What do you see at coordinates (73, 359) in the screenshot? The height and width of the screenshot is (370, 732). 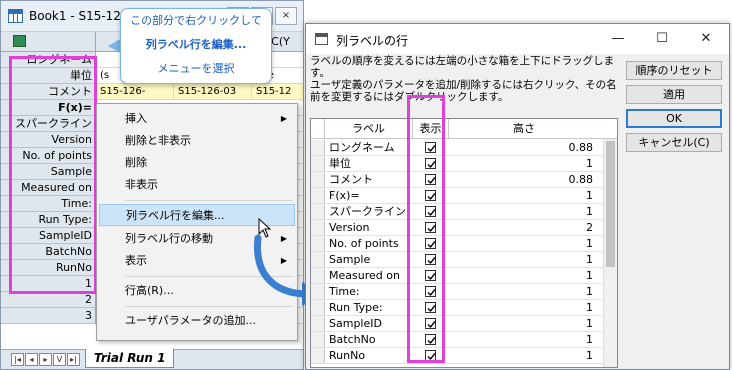 I see `last-sheet-icon: ▸|` at bounding box center [73, 359].